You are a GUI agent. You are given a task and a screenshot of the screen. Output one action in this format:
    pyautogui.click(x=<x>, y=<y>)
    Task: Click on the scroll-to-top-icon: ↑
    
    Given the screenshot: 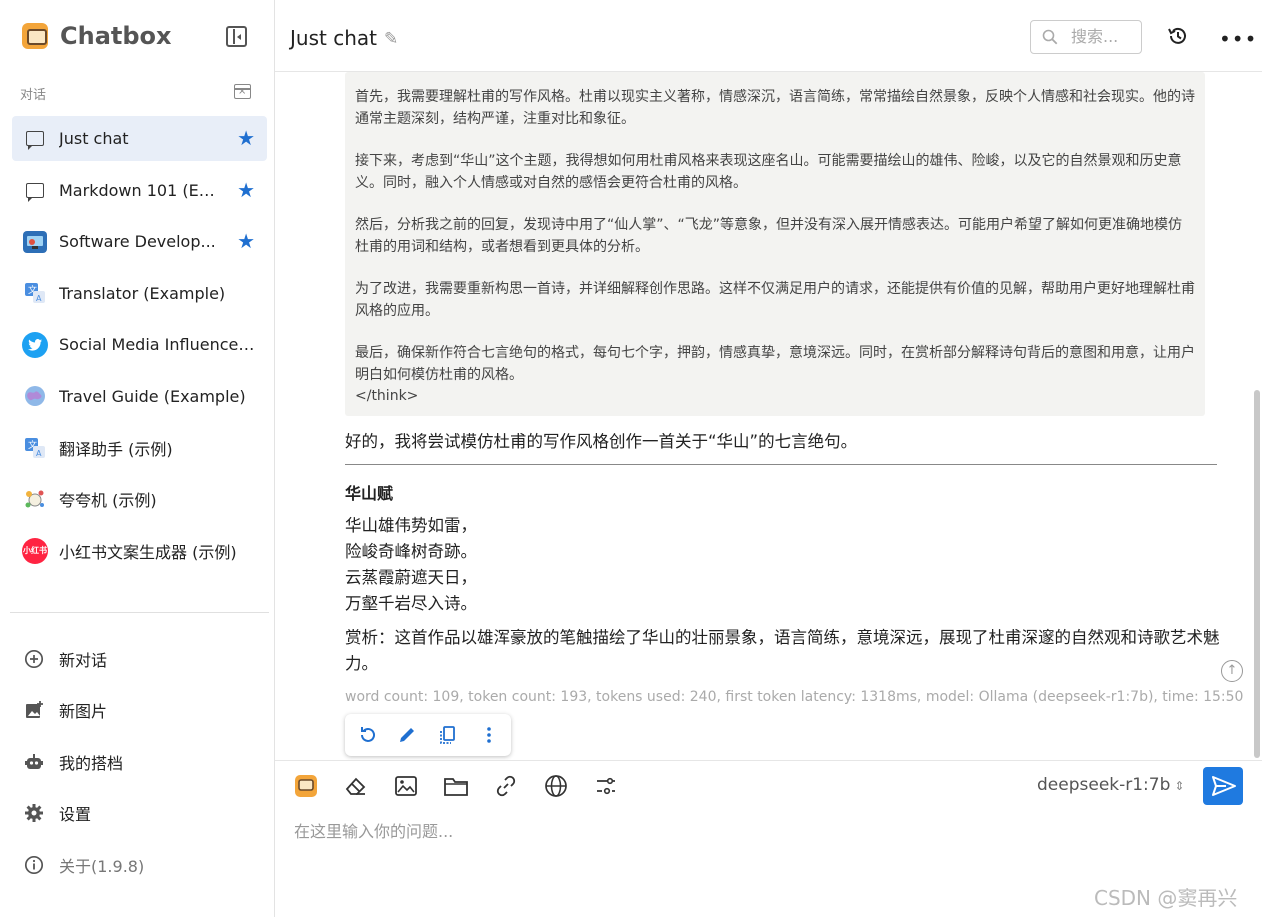 What is the action you would take?
    pyautogui.click(x=1232, y=671)
    